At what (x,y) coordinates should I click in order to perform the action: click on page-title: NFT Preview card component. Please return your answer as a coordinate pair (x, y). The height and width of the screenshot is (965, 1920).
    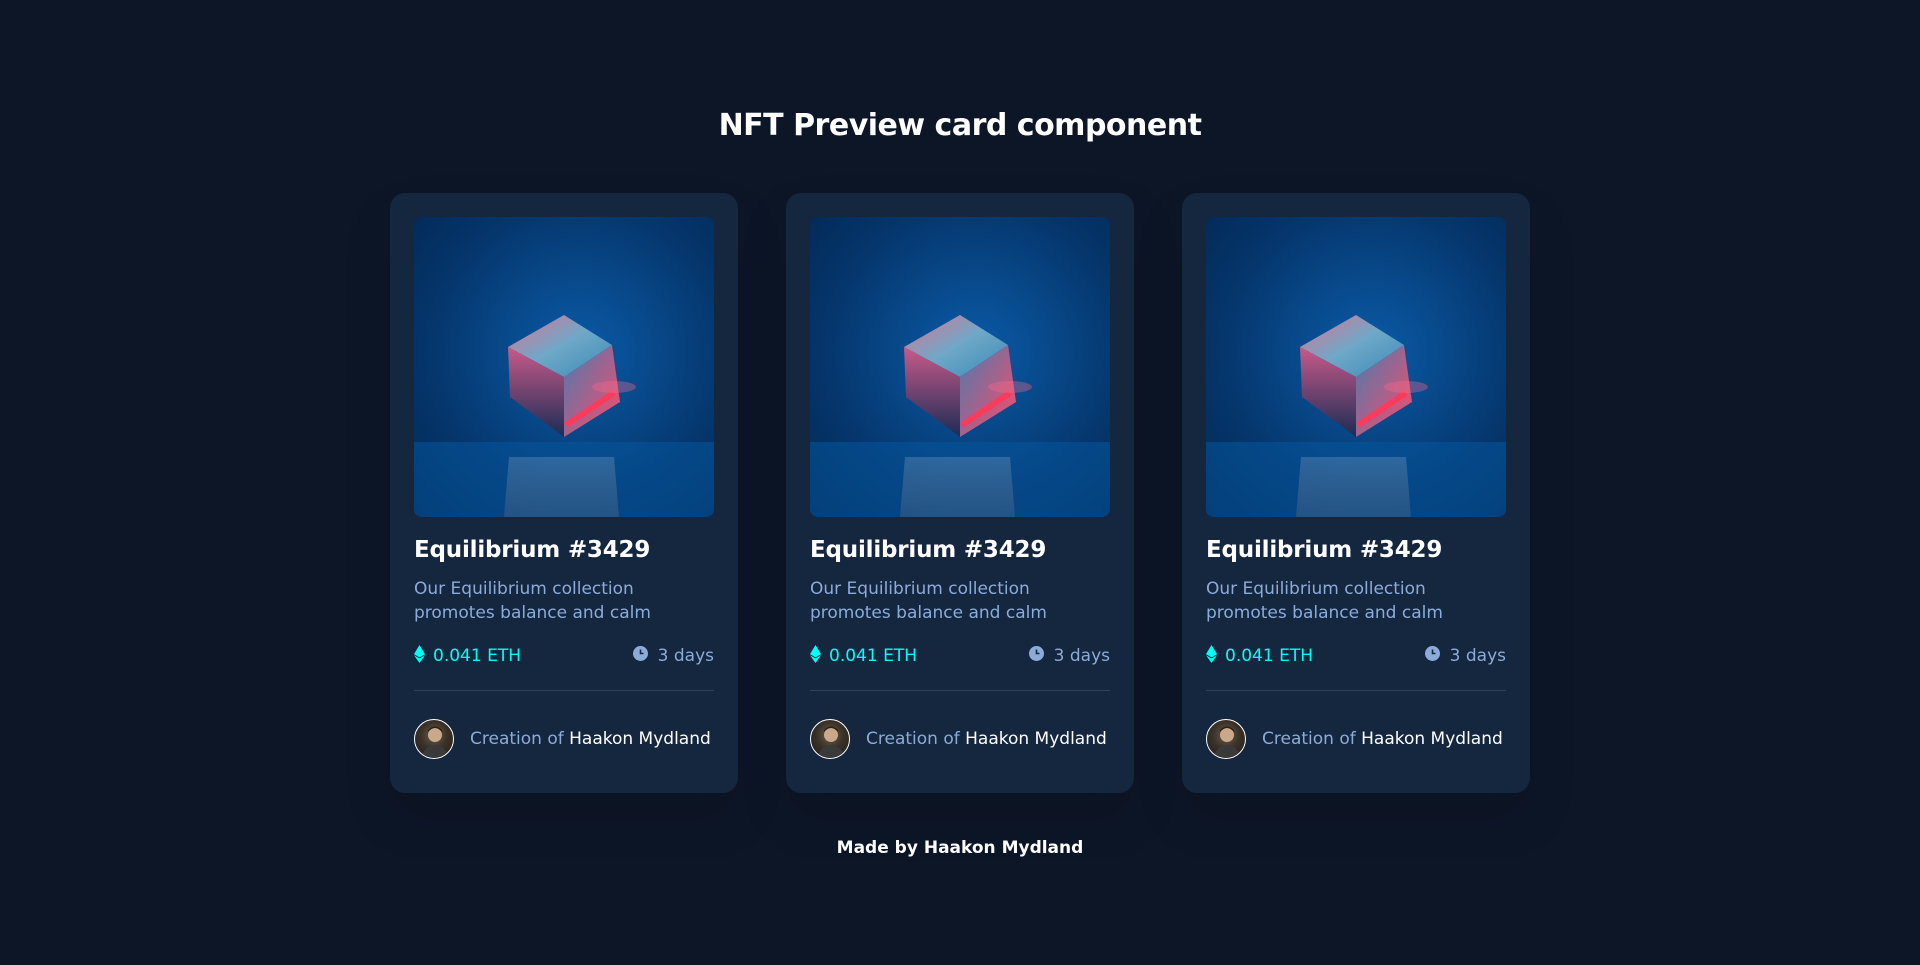
    Looking at the image, I should click on (960, 125).